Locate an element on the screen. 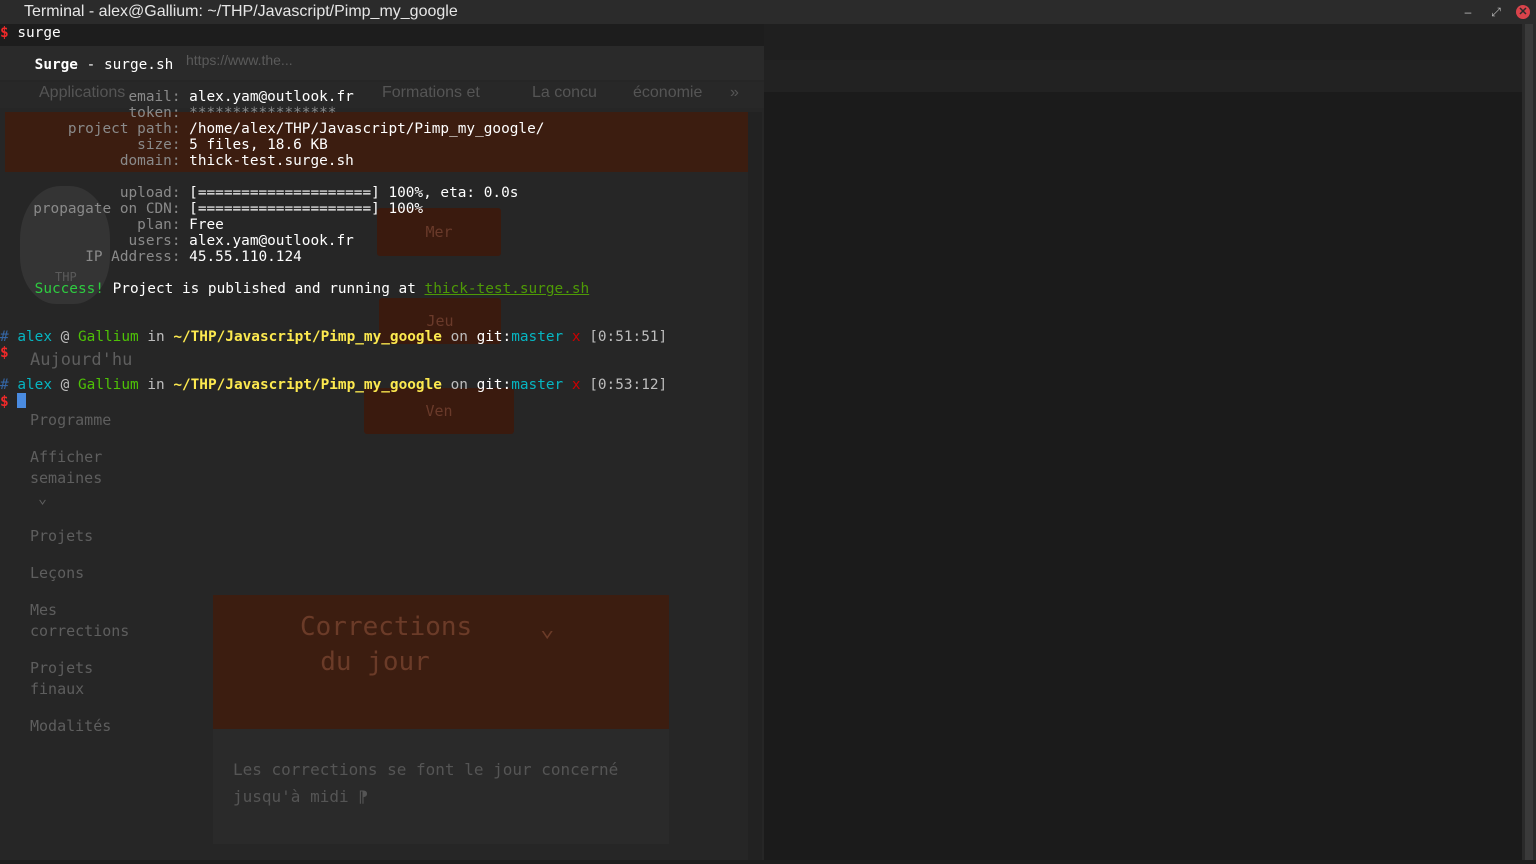 The image size is (1536, 864). progress-value: alex.yam@outlook.fr is located at coordinates (271, 241).